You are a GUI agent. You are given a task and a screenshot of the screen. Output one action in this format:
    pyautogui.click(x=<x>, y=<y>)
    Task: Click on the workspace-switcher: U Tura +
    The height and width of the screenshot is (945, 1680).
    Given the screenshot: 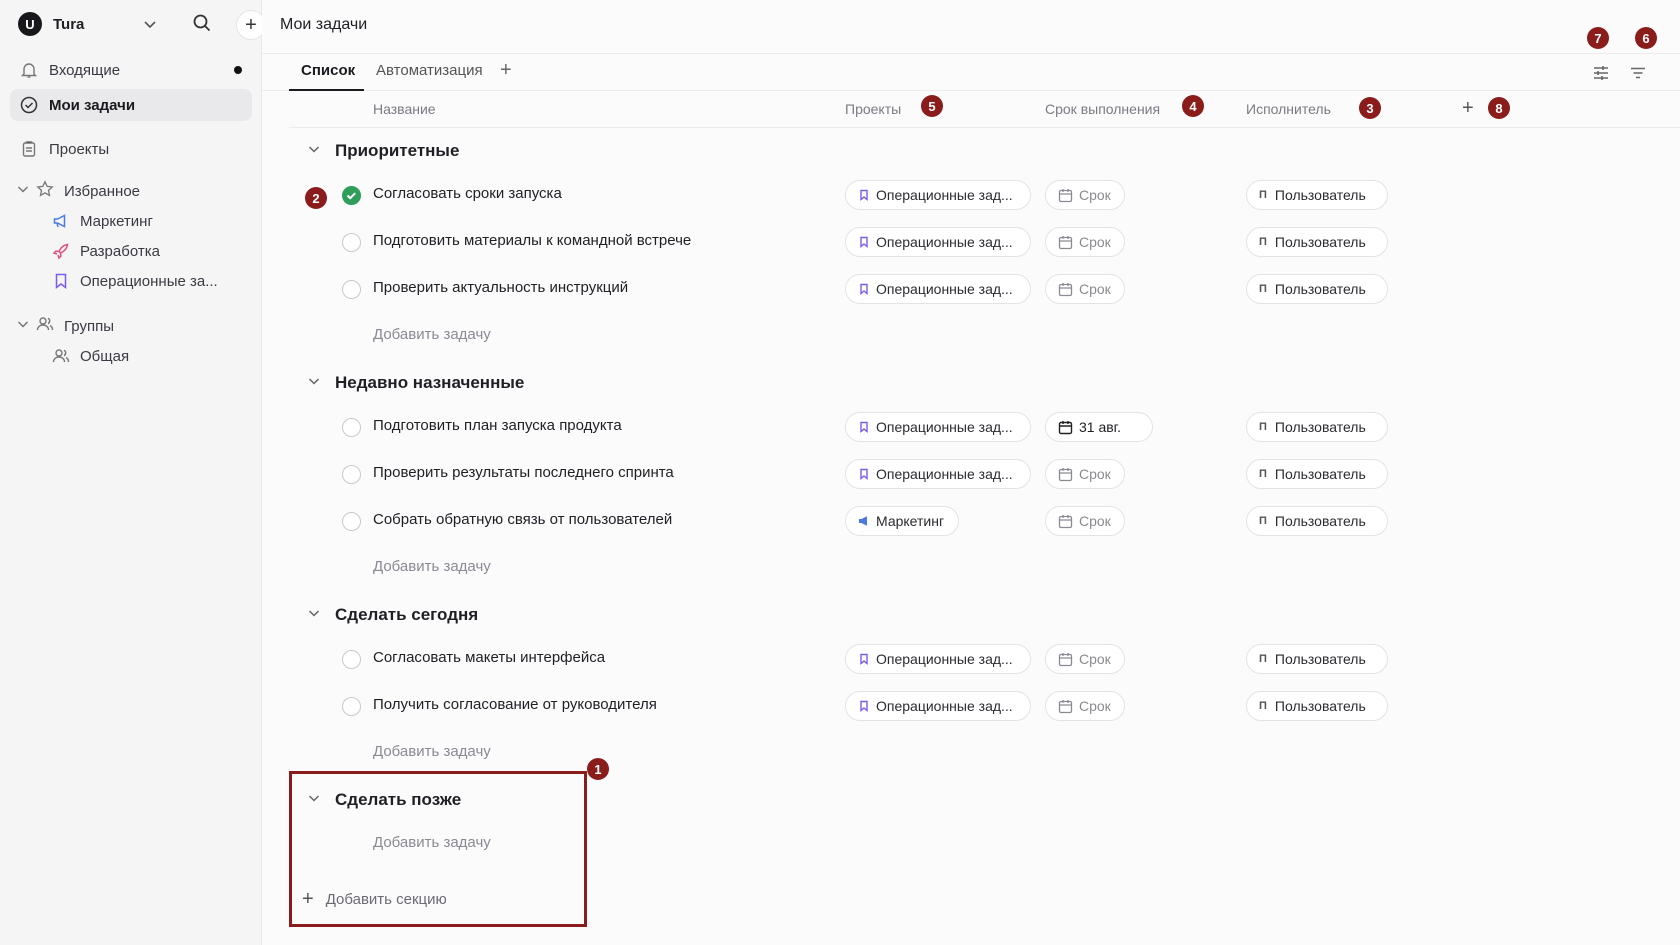 What is the action you would take?
    pyautogui.click(x=142, y=25)
    